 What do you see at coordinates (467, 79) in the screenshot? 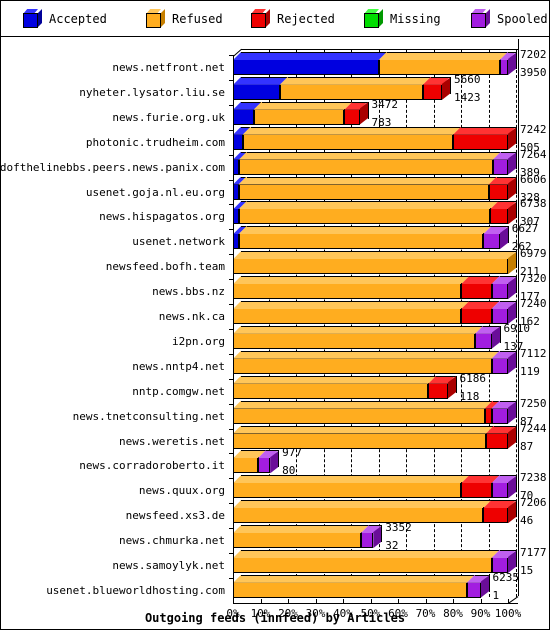
I see `bar-value-label-top: 5660` at bounding box center [467, 79].